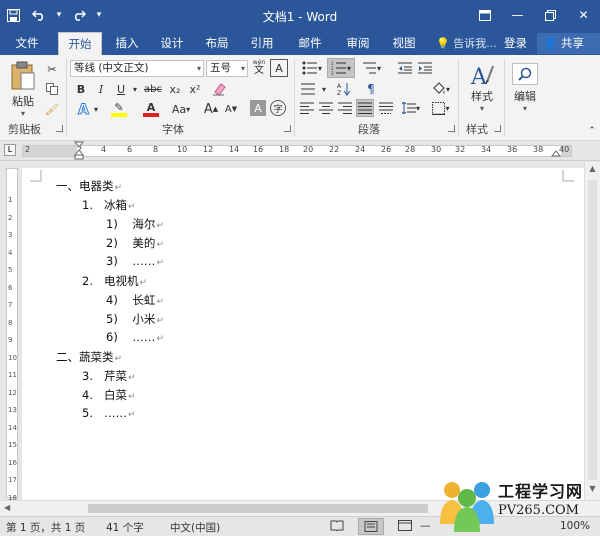 This screenshot has height=536, width=600. What do you see at coordinates (109, 413) in the screenshot?
I see `document-line: 5. ……↵` at bounding box center [109, 413].